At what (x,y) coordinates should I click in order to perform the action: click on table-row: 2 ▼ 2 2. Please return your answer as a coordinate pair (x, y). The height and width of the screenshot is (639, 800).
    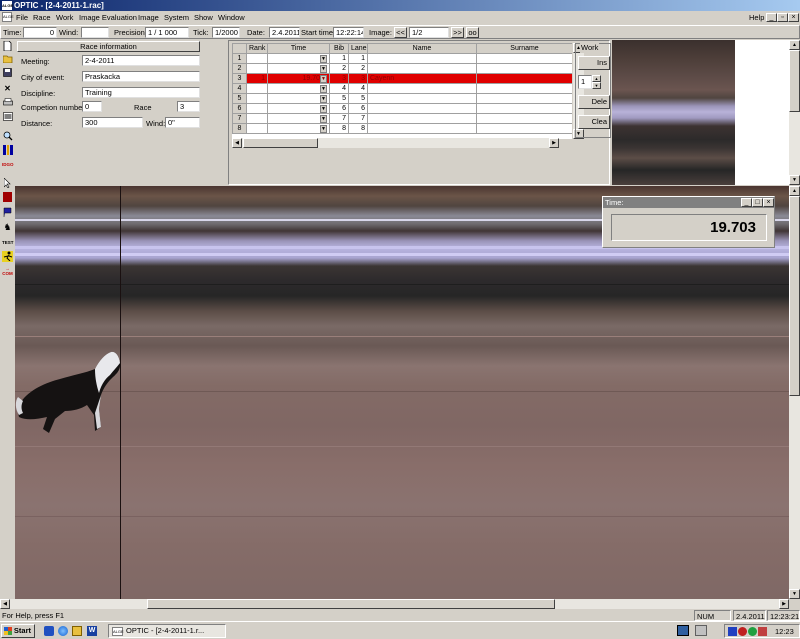
    Looking at the image, I should click on (402, 68).